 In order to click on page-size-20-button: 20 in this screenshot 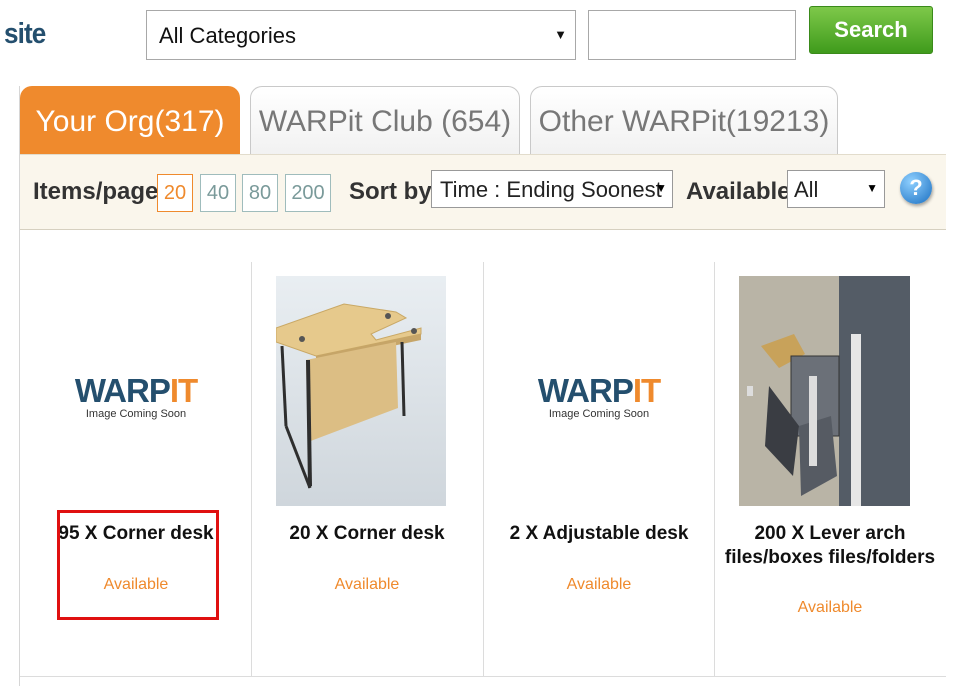, I will do `click(175, 193)`.